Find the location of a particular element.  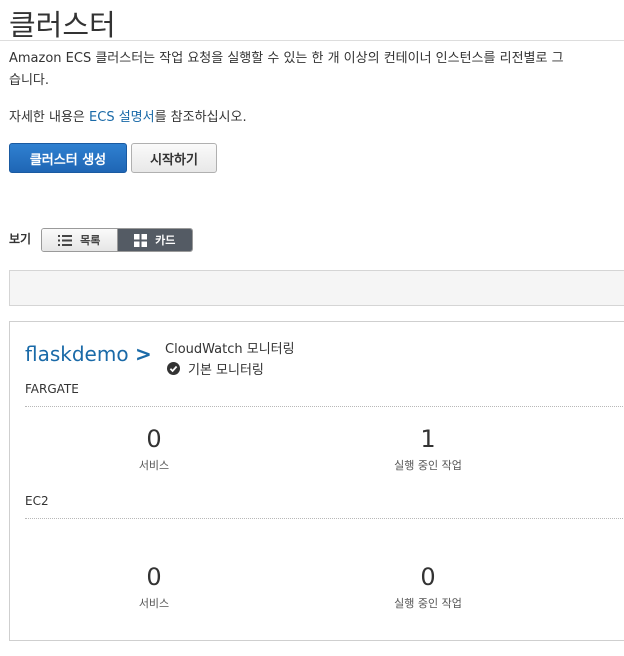

view-card-label: 카드 is located at coordinates (165, 240).